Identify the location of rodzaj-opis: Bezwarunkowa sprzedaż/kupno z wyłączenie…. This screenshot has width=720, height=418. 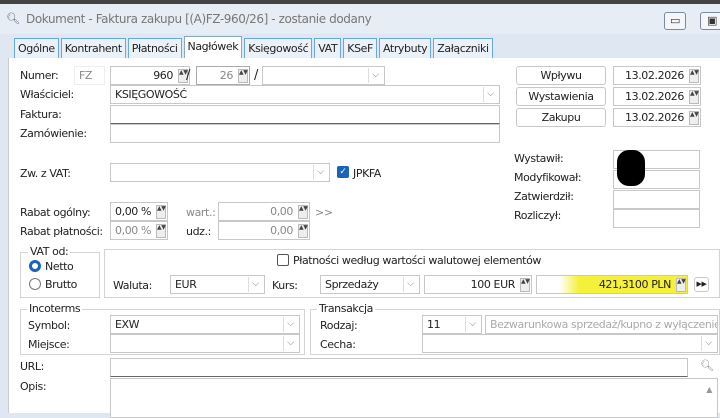
(601, 324).